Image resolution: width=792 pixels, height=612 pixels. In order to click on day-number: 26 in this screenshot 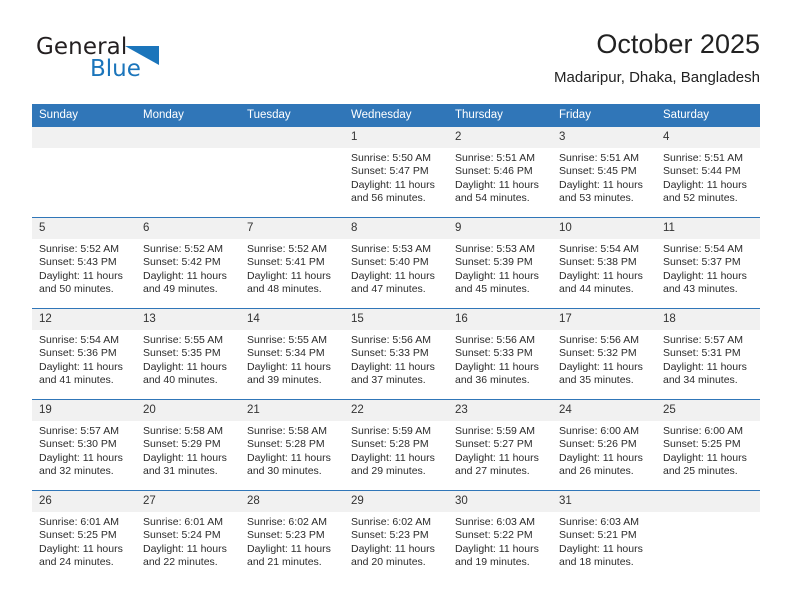, I will do `click(84, 501)`.